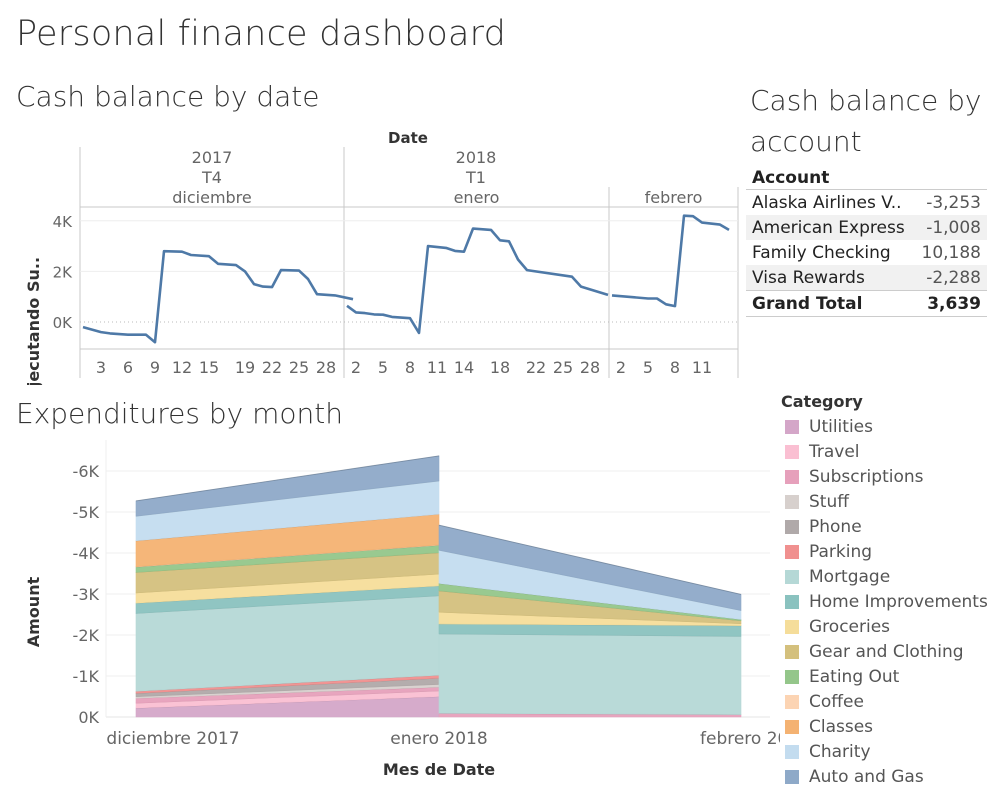 The height and width of the screenshot is (800, 1000). Describe the element at coordinates (464, 367) in the screenshot. I see `x-tick-label: 14` at that location.